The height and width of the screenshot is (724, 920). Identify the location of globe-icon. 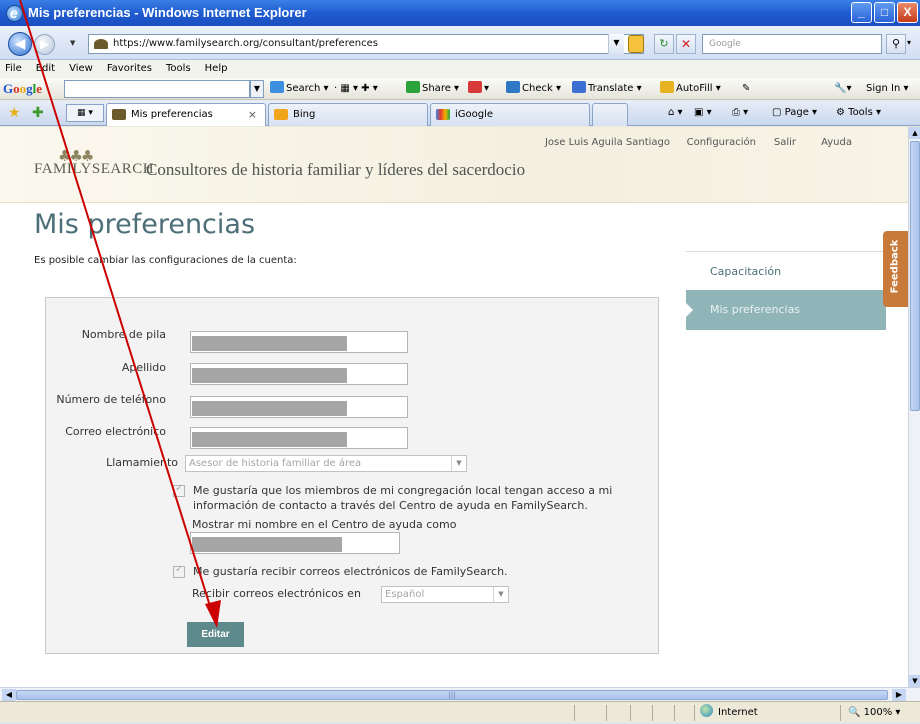
(706, 710).